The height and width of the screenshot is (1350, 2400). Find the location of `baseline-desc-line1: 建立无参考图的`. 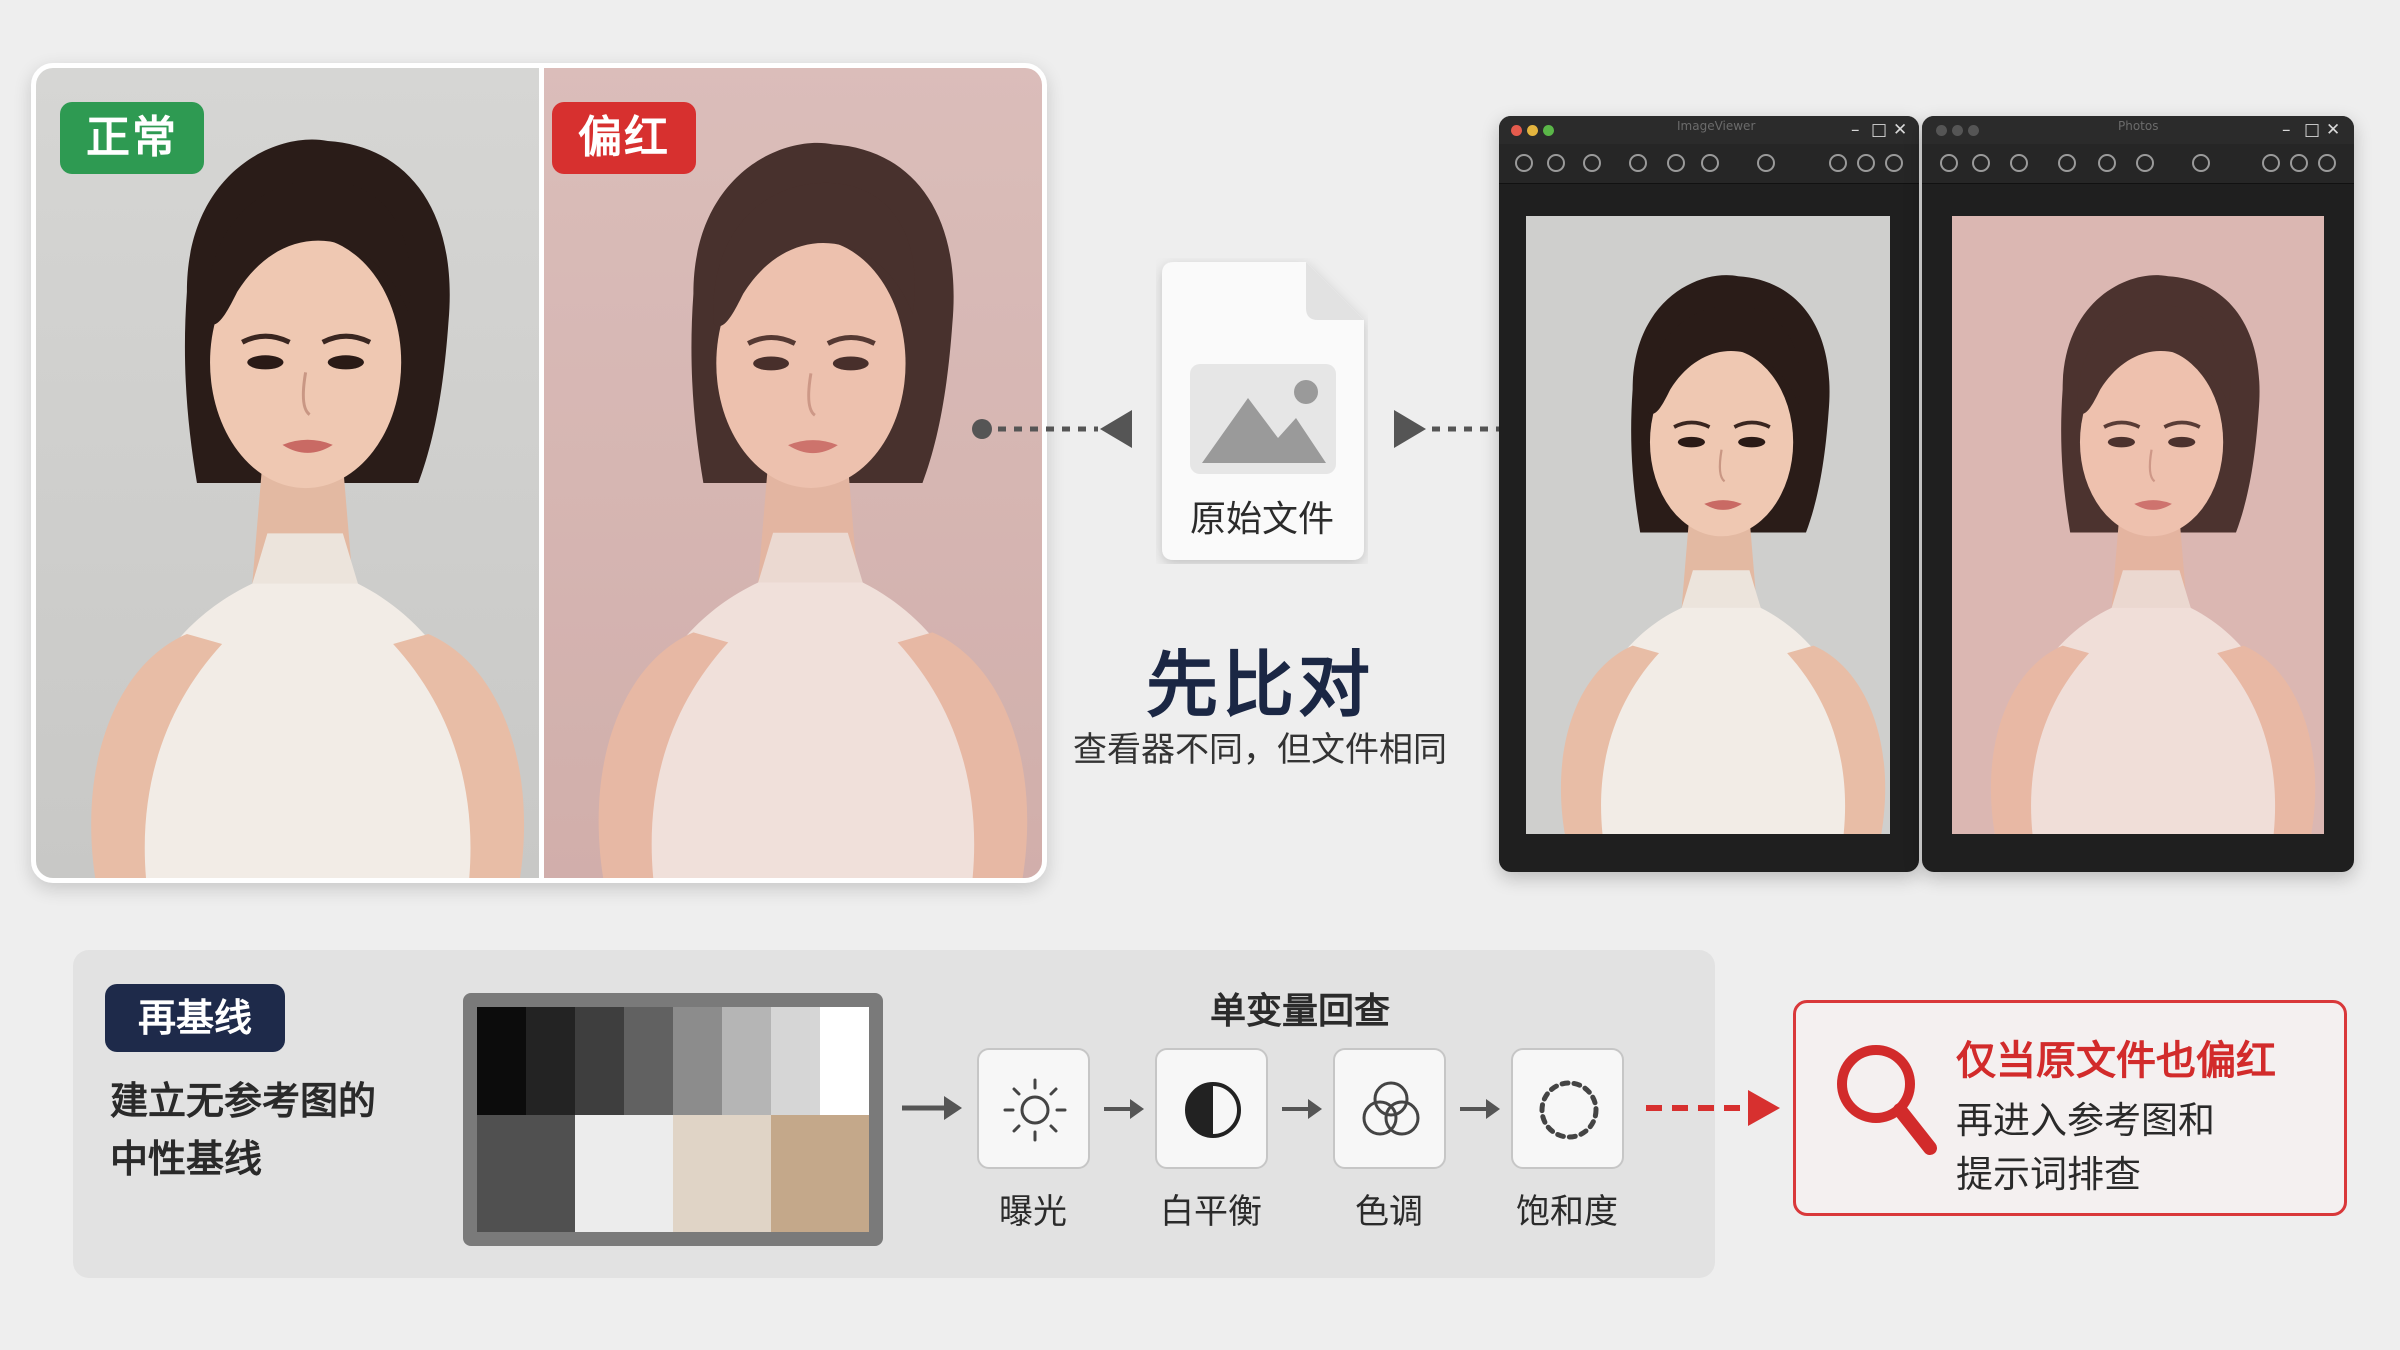

baseline-desc-line1: 建立无参考图的 is located at coordinates (243, 1101).